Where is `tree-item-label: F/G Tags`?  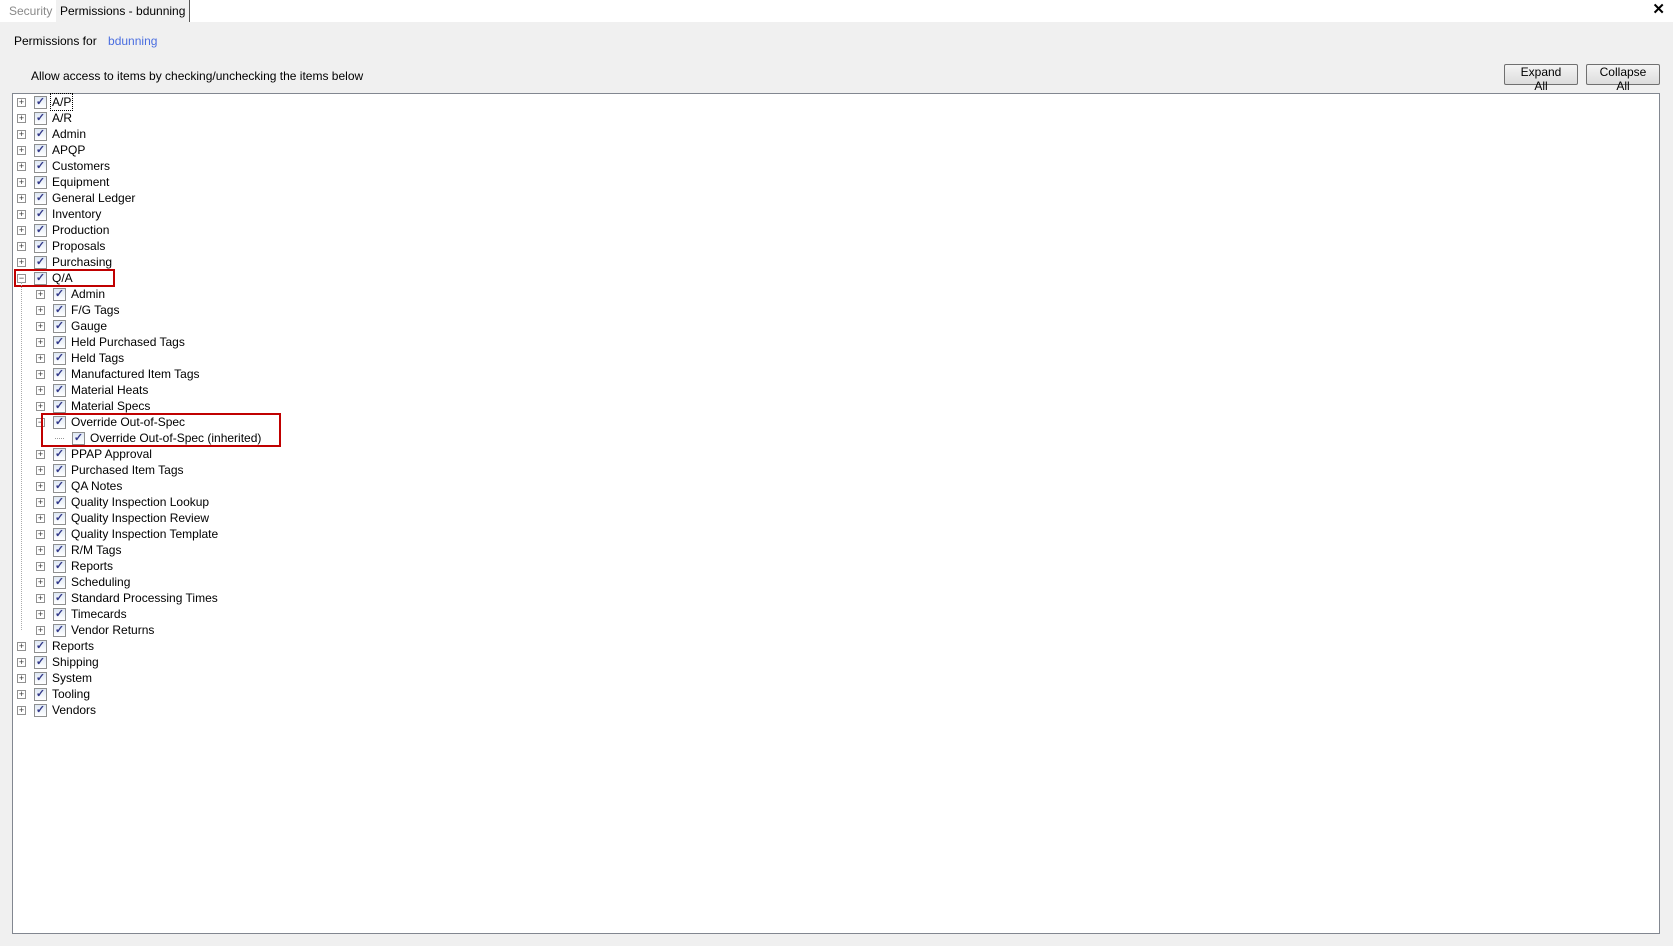 tree-item-label: F/G Tags is located at coordinates (95, 310).